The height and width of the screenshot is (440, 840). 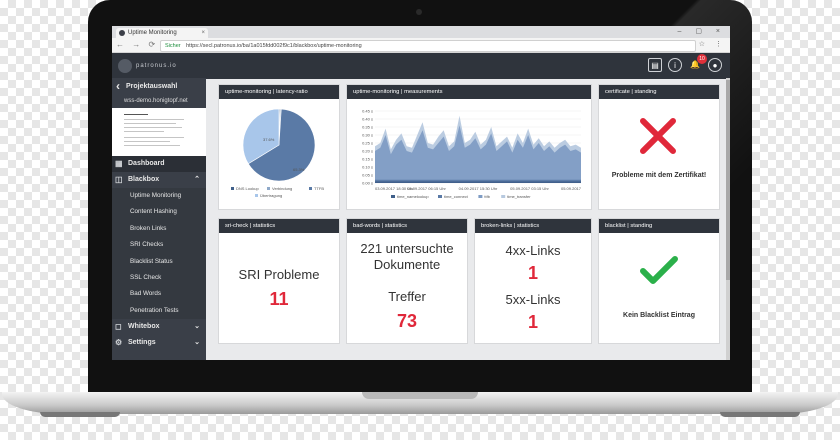 I want to click on bad-words-hits-value: 73, so click(x=407, y=321).